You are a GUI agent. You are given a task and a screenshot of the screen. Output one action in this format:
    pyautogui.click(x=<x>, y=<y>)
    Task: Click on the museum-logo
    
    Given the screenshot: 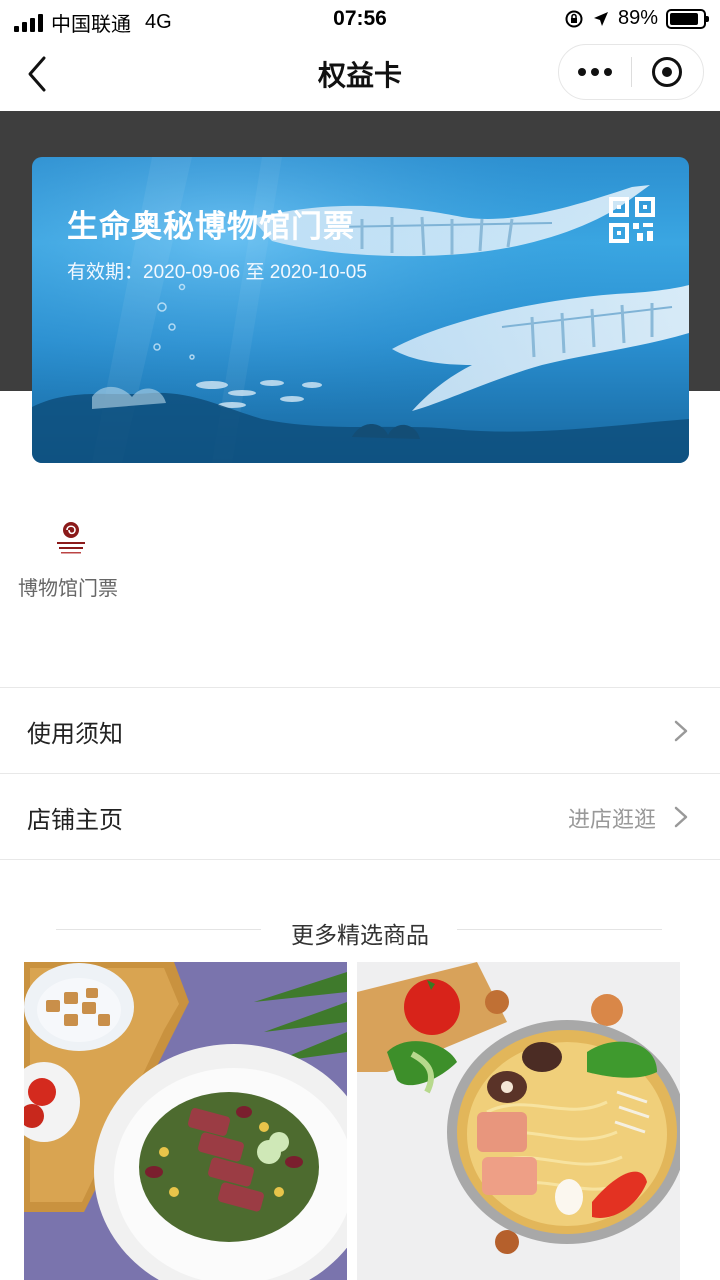 What is the action you would take?
    pyautogui.click(x=71, y=538)
    